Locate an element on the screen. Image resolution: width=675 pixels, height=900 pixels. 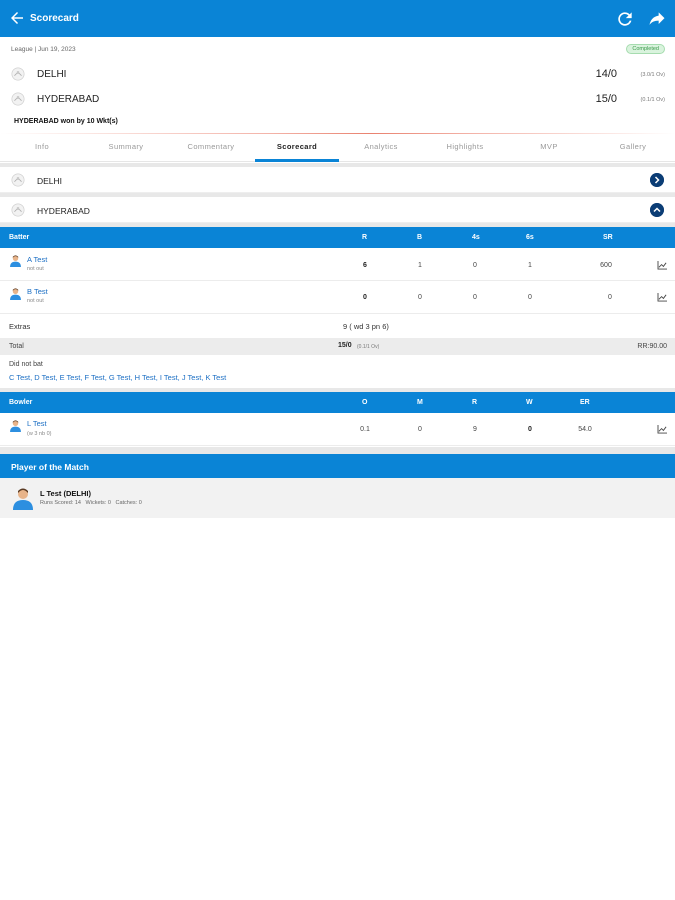
status-badge: Completed is located at coordinates (645, 49).